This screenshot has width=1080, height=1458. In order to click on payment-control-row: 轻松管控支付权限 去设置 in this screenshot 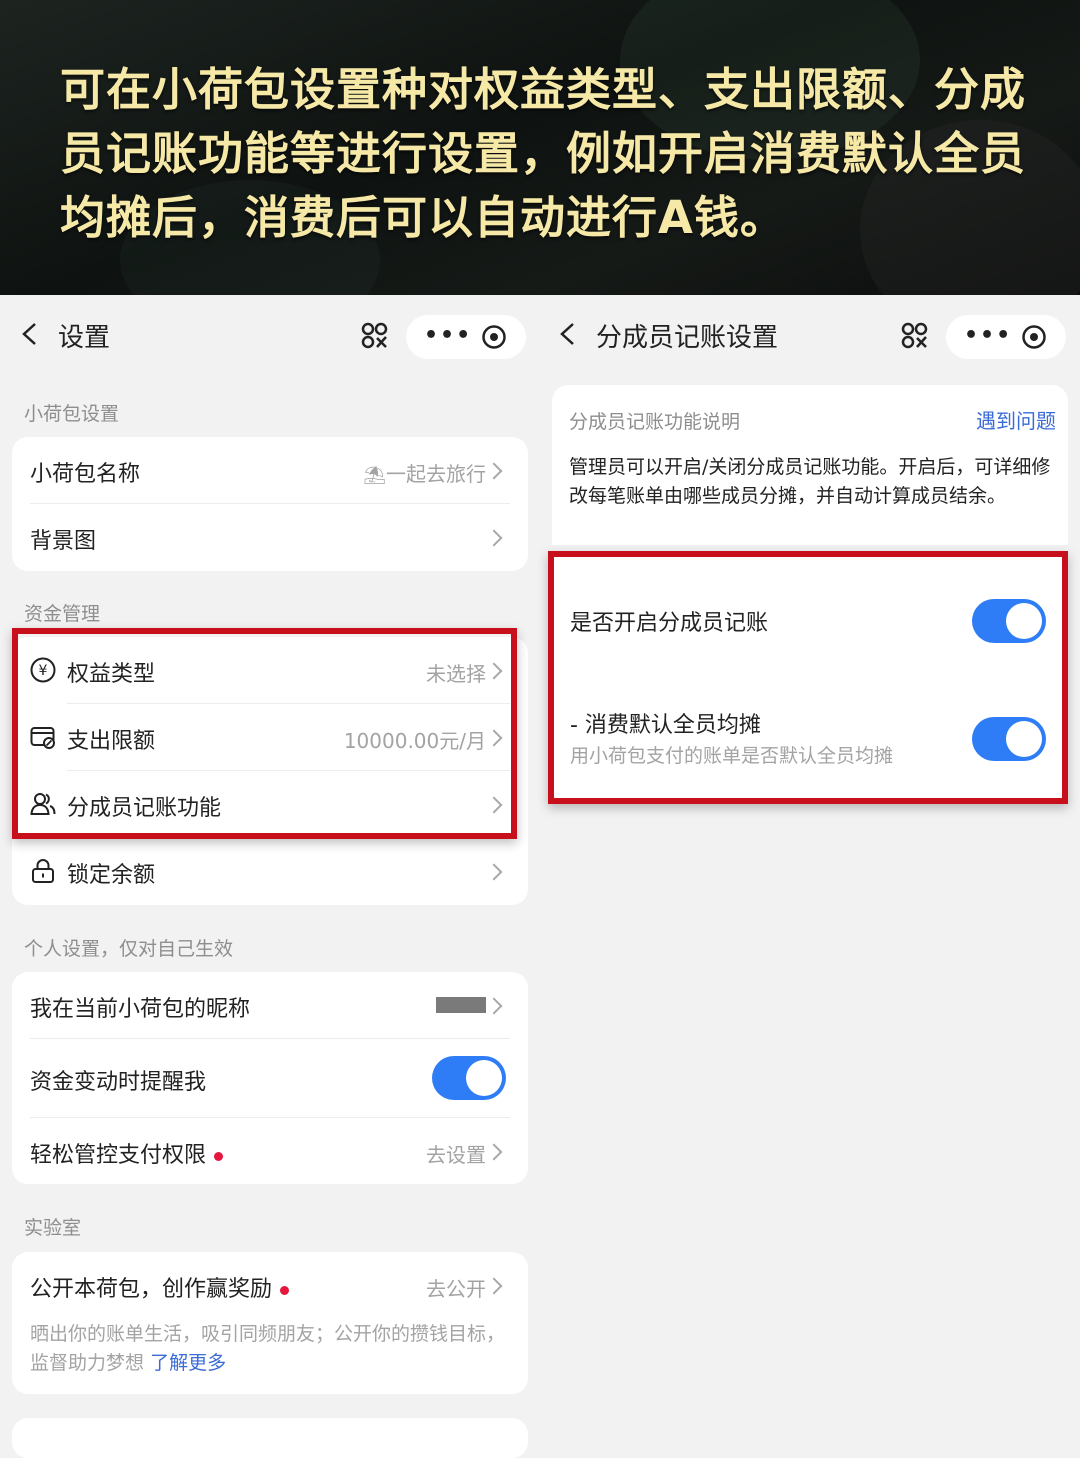, I will do `click(270, 1151)`.